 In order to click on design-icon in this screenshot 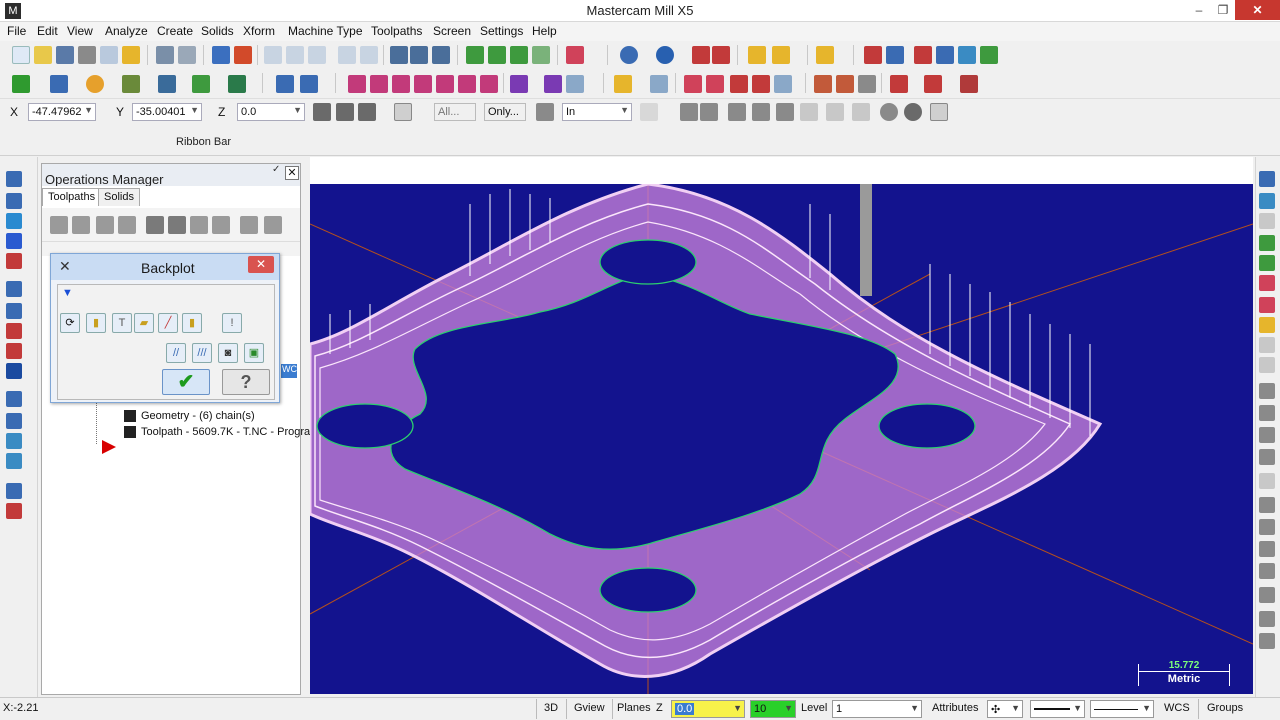, I will do `click(1267, 641)`.